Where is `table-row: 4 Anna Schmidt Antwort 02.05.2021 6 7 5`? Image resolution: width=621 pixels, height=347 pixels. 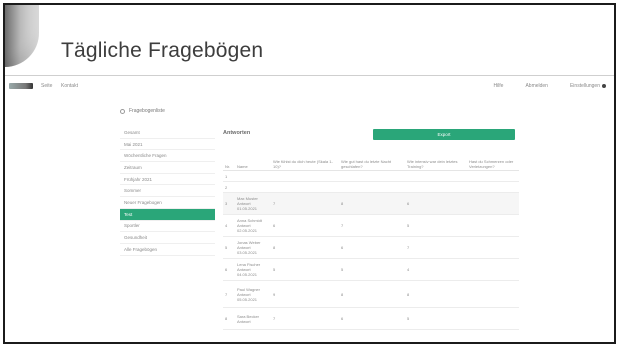
table-row: 4 Anna Schmidt Antwort 02.05.2021 6 7 5 is located at coordinates (371, 225).